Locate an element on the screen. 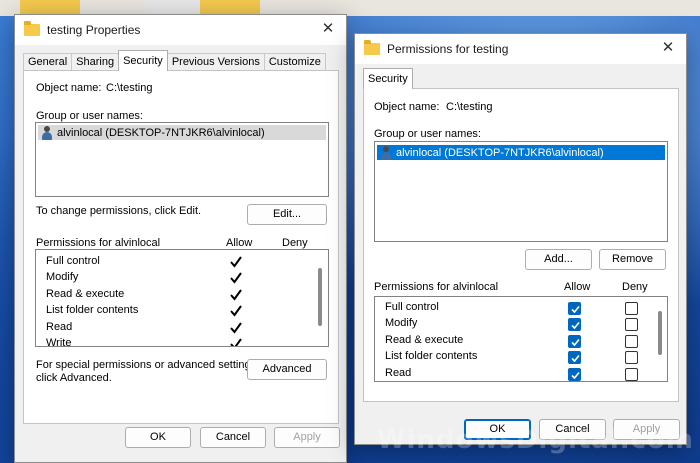  window-title: Permissions for testing is located at coordinates (448, 49).